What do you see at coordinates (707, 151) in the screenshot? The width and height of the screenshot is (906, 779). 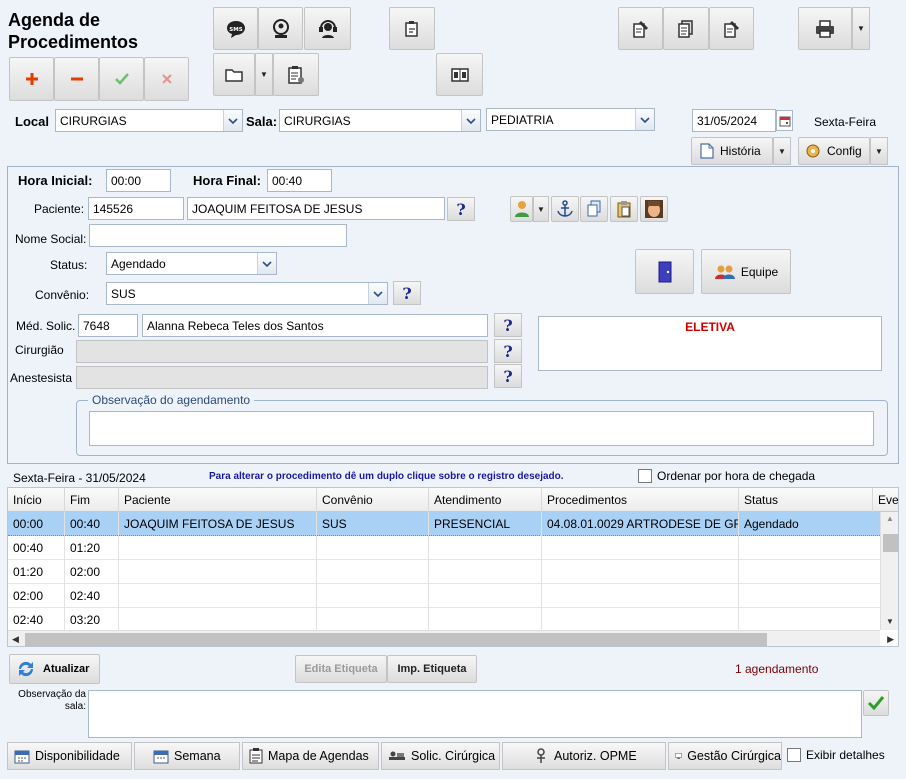 I see `document-icon` at bounding box center [707, 151].